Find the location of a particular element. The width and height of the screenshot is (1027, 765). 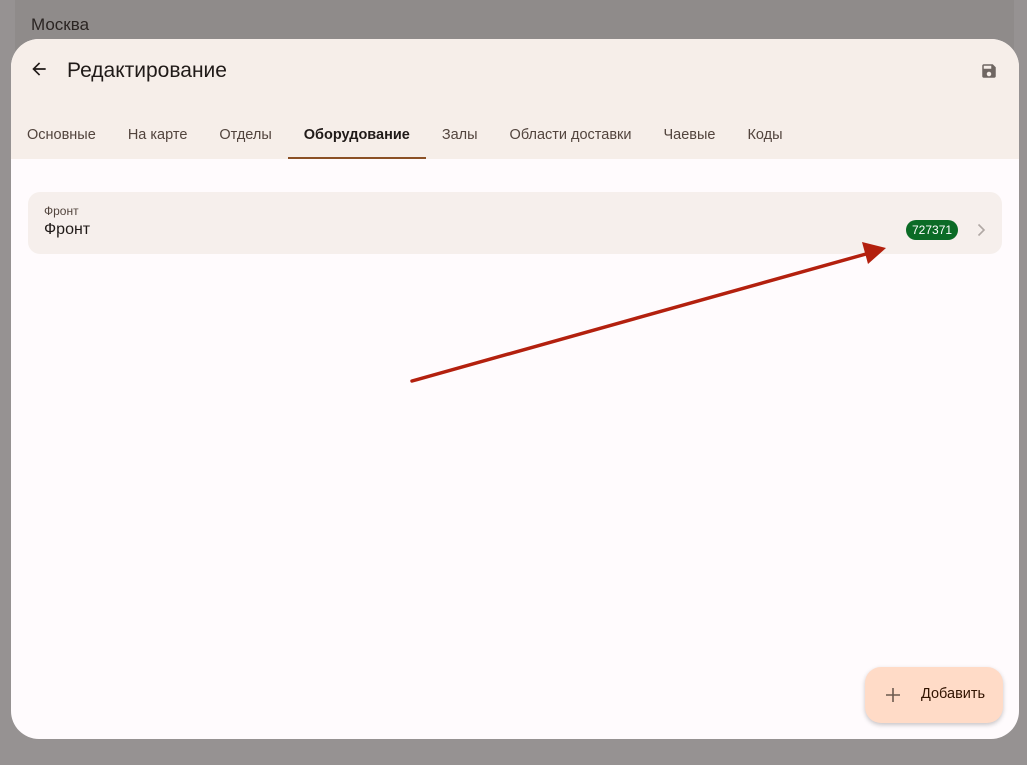

item-title: Фронт is located at coordinates (67, 229).